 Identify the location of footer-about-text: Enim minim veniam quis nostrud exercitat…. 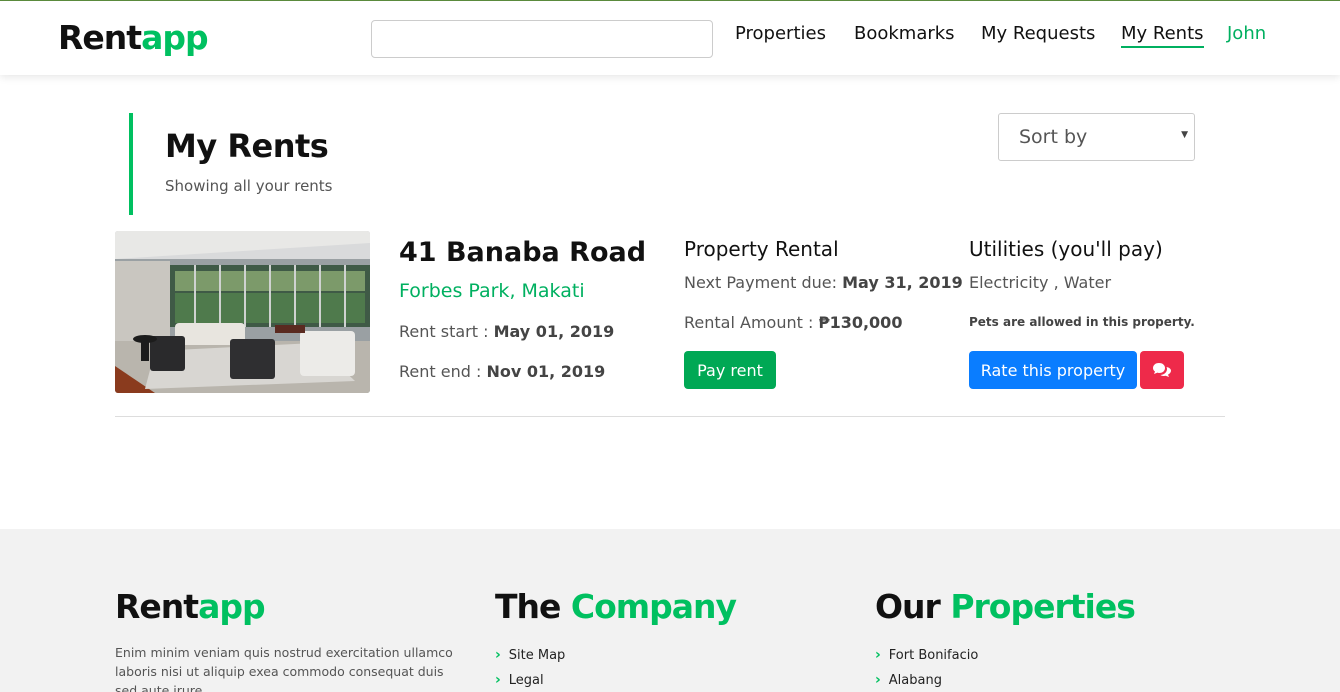
(284, 668).